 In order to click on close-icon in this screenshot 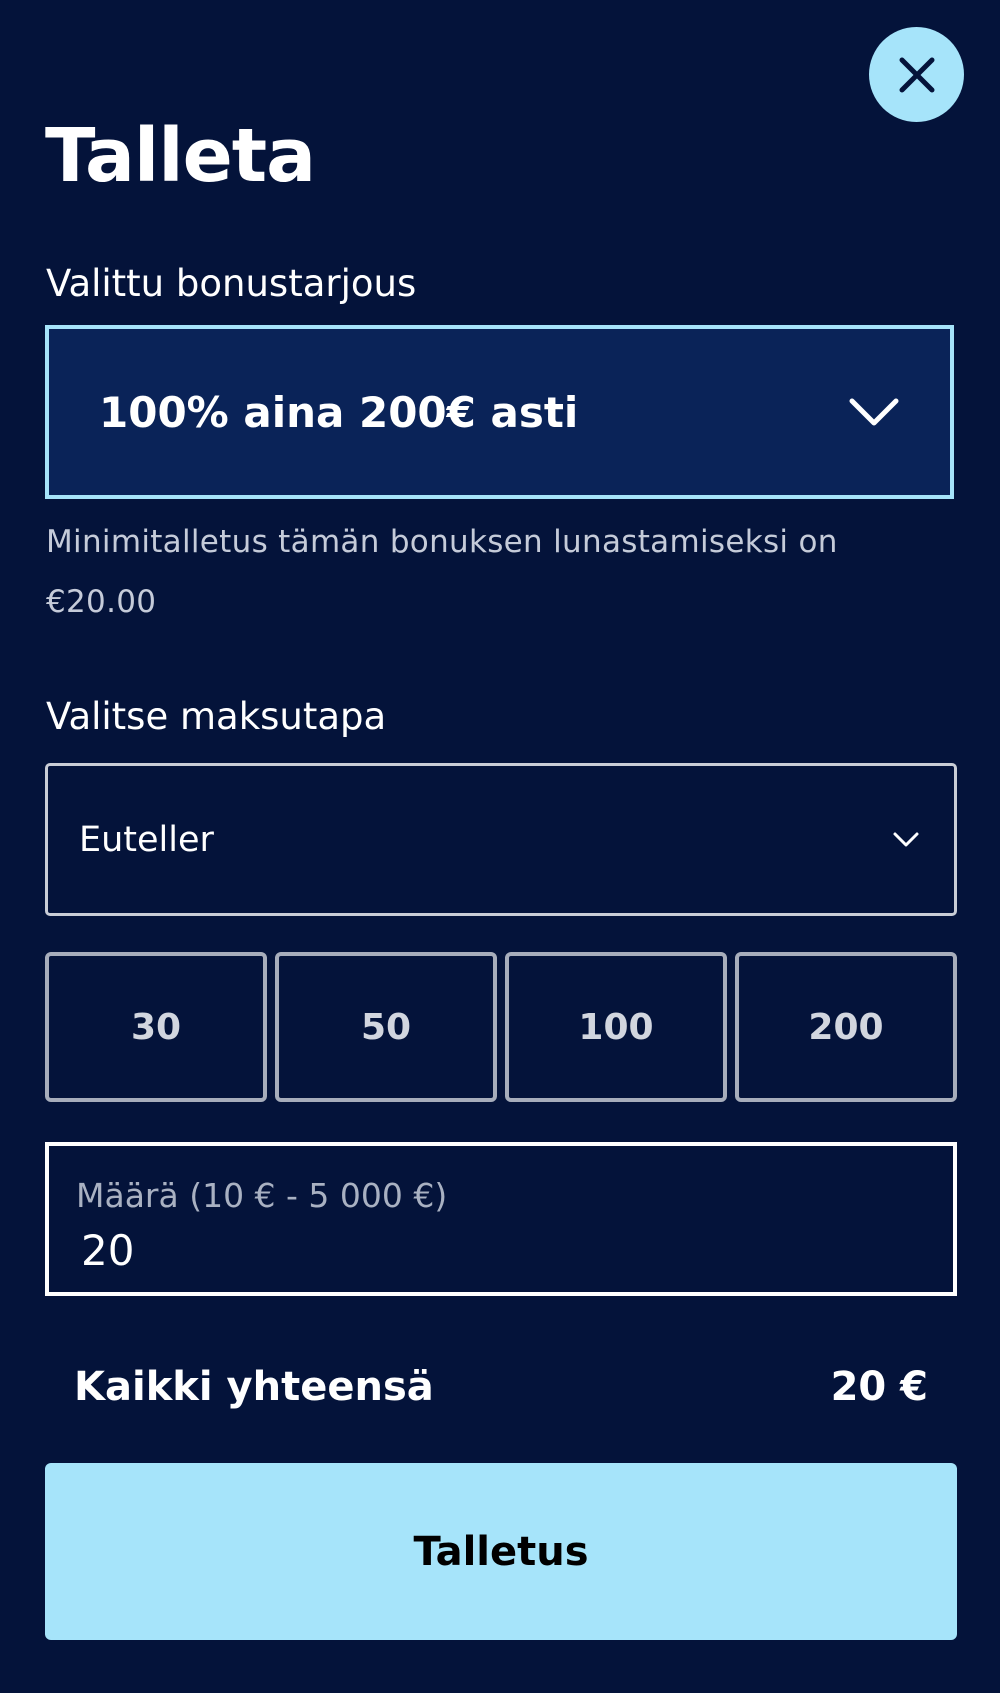, I will do `click(916, 74)`.